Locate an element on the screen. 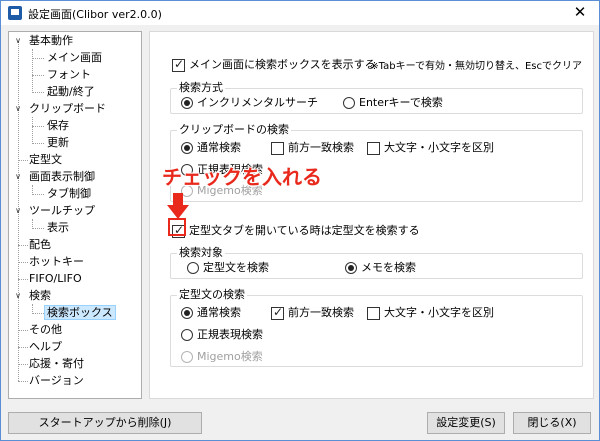  clip-normal-label: 通常検索 is located at coordinates (219, 147).